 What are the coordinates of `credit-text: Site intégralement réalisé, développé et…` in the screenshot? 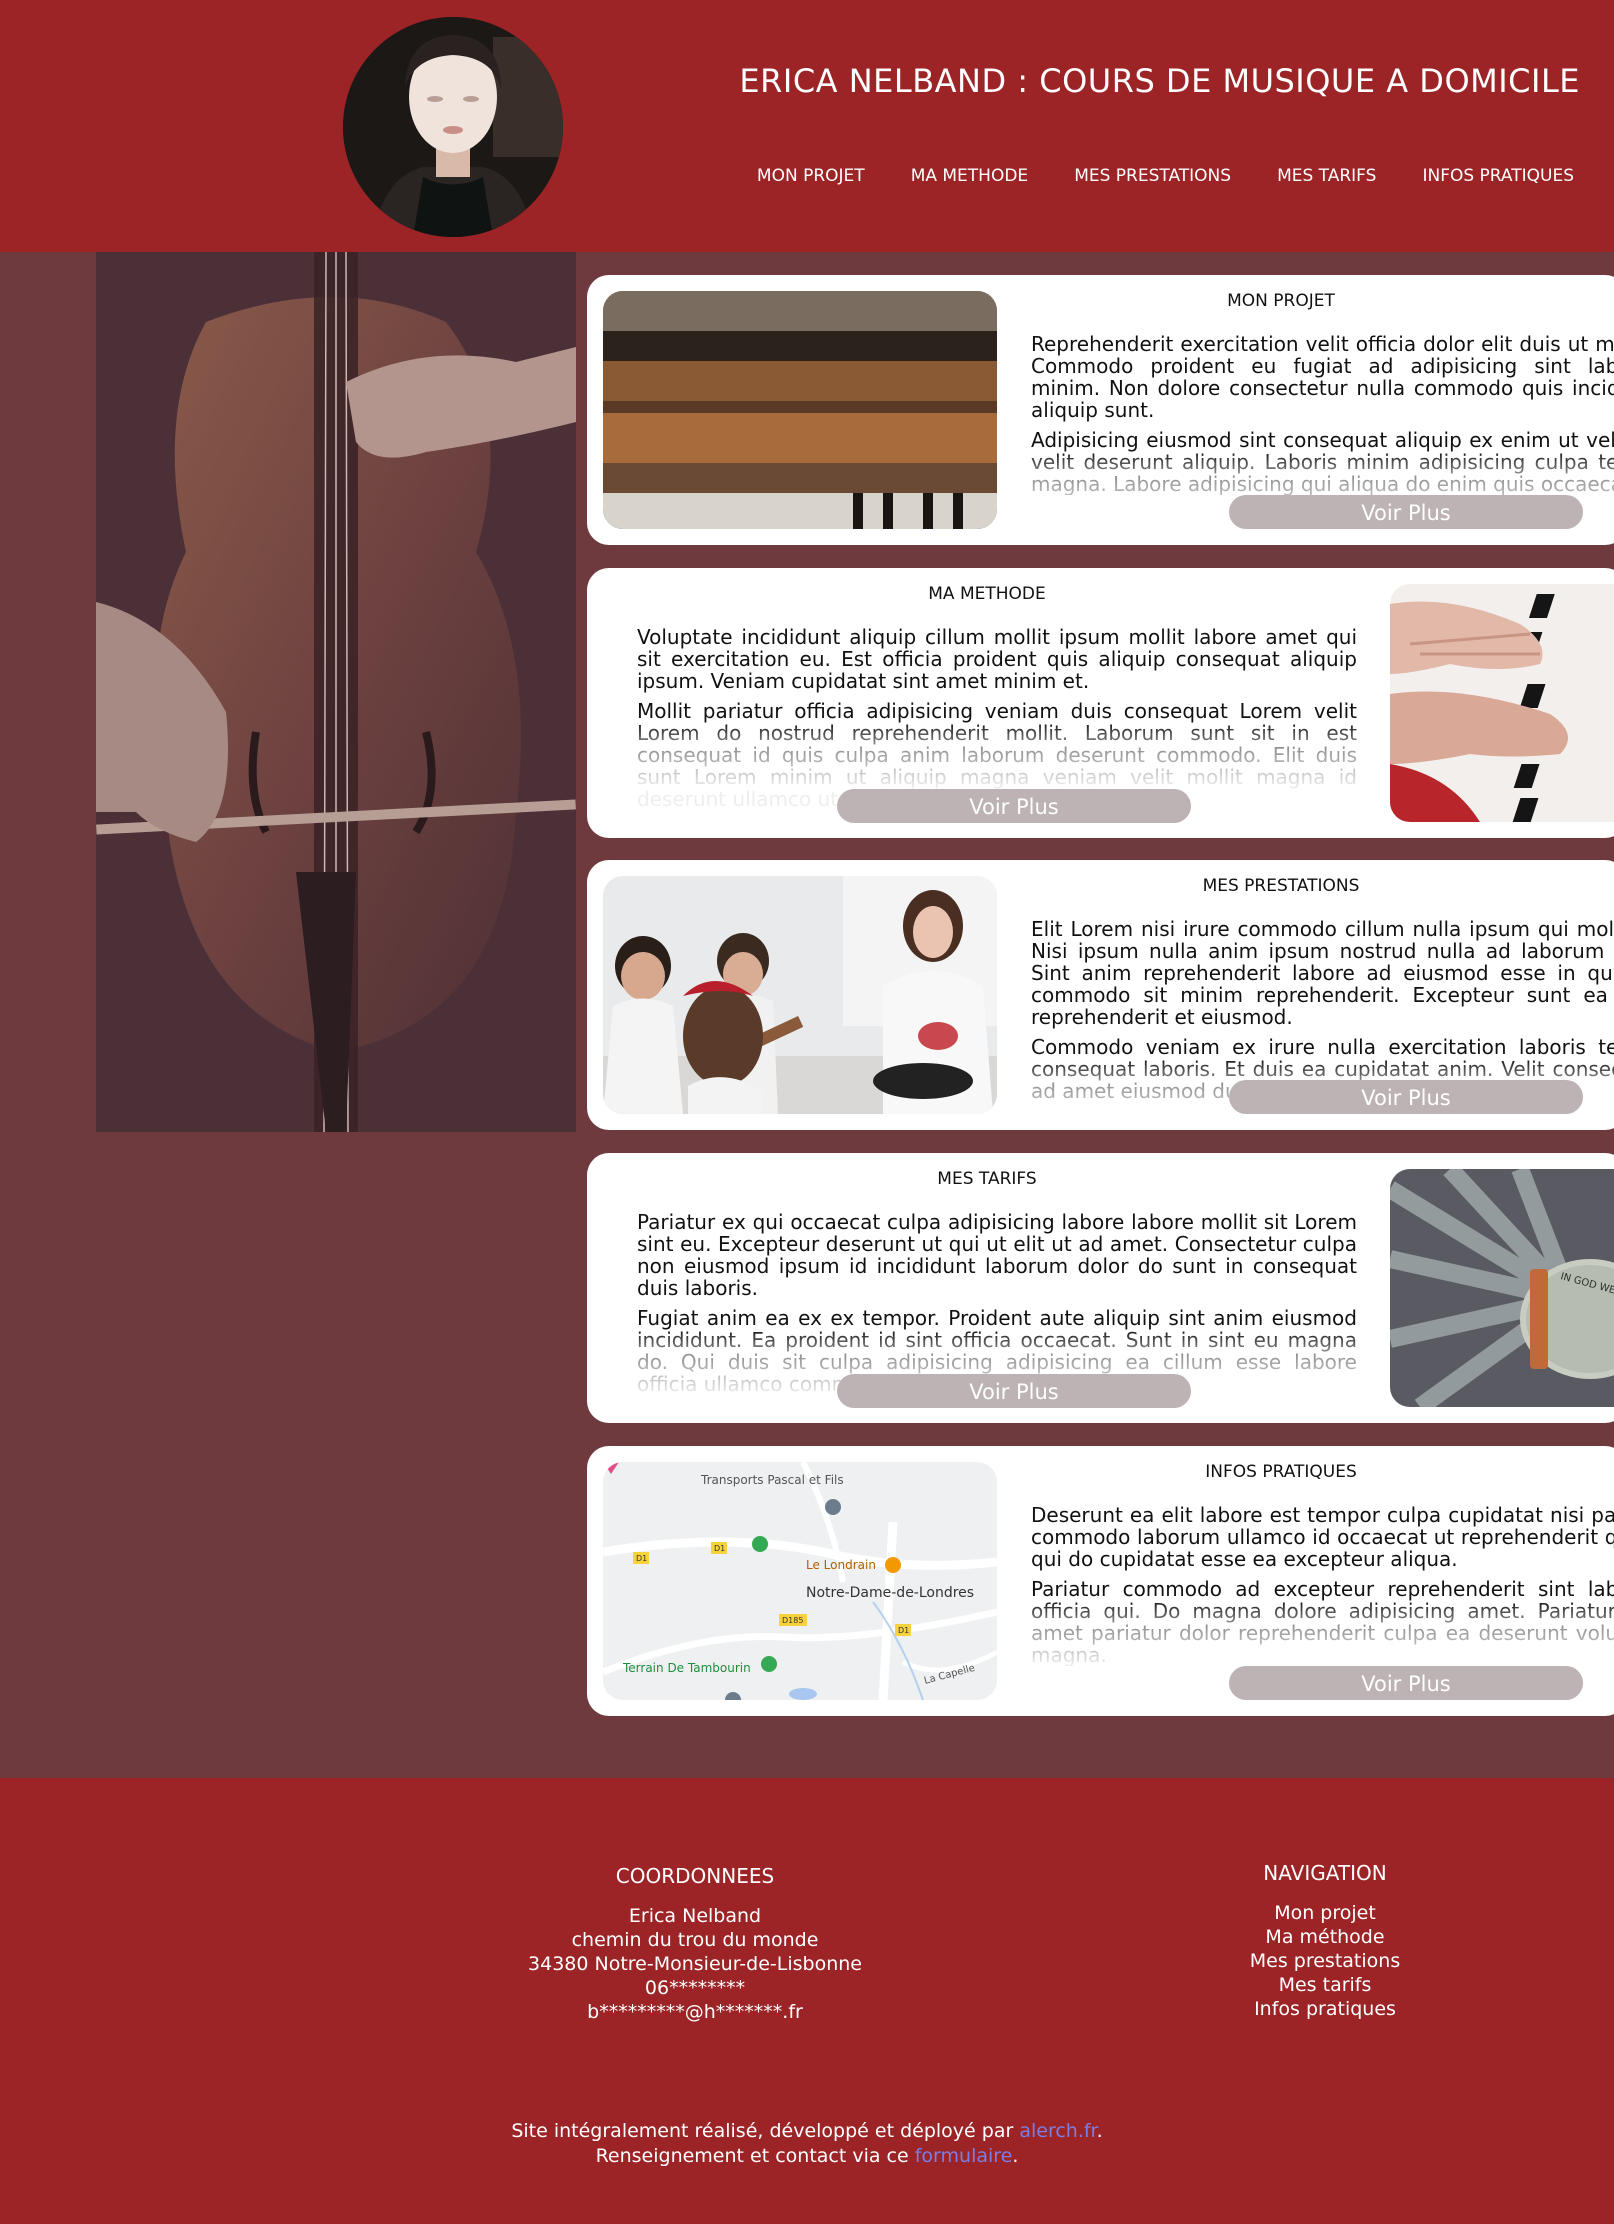 It's located at (765, 2131).